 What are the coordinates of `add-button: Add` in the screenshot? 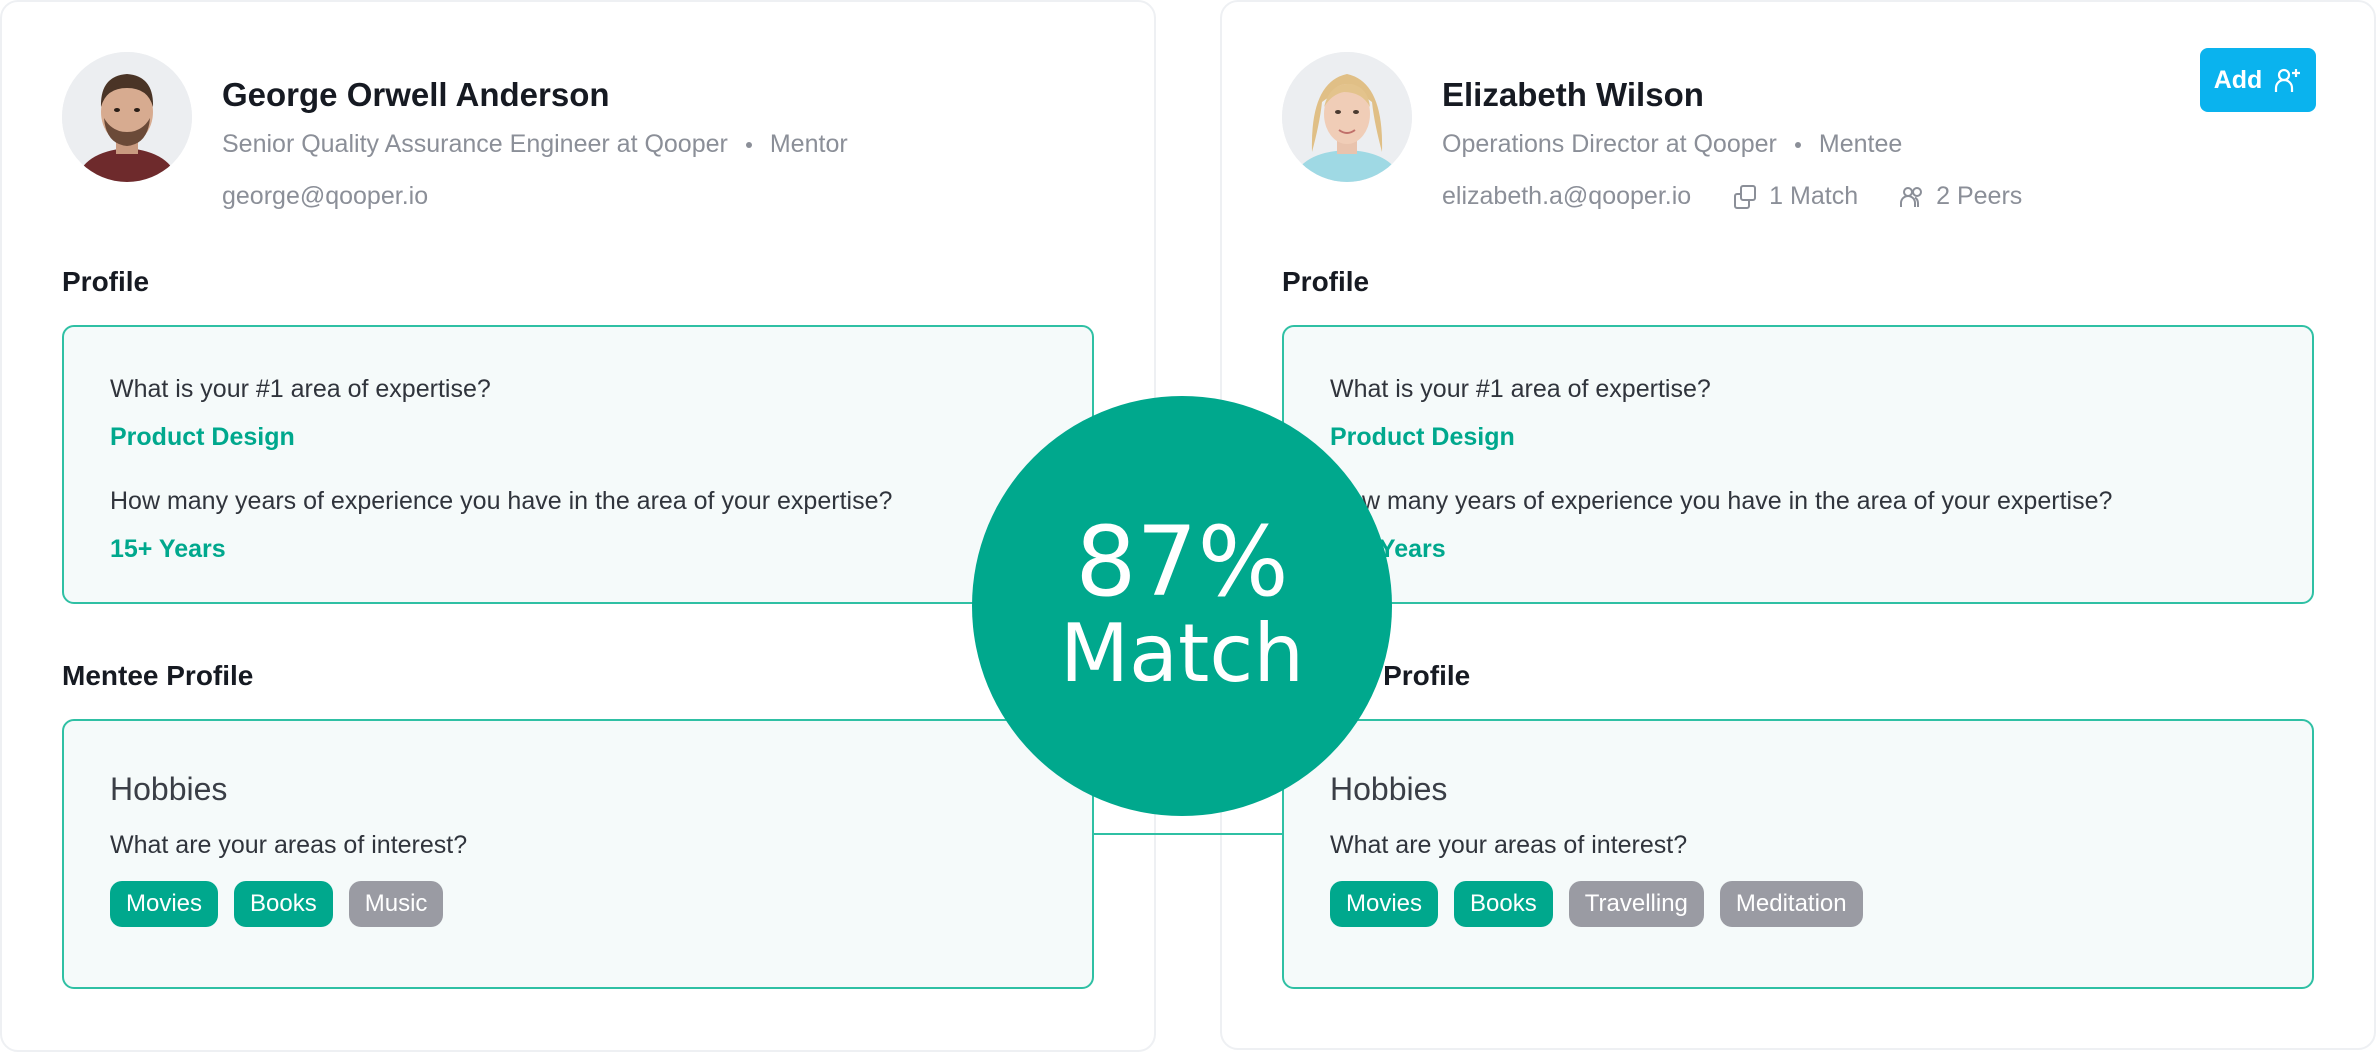 It's located at (2258, 80).